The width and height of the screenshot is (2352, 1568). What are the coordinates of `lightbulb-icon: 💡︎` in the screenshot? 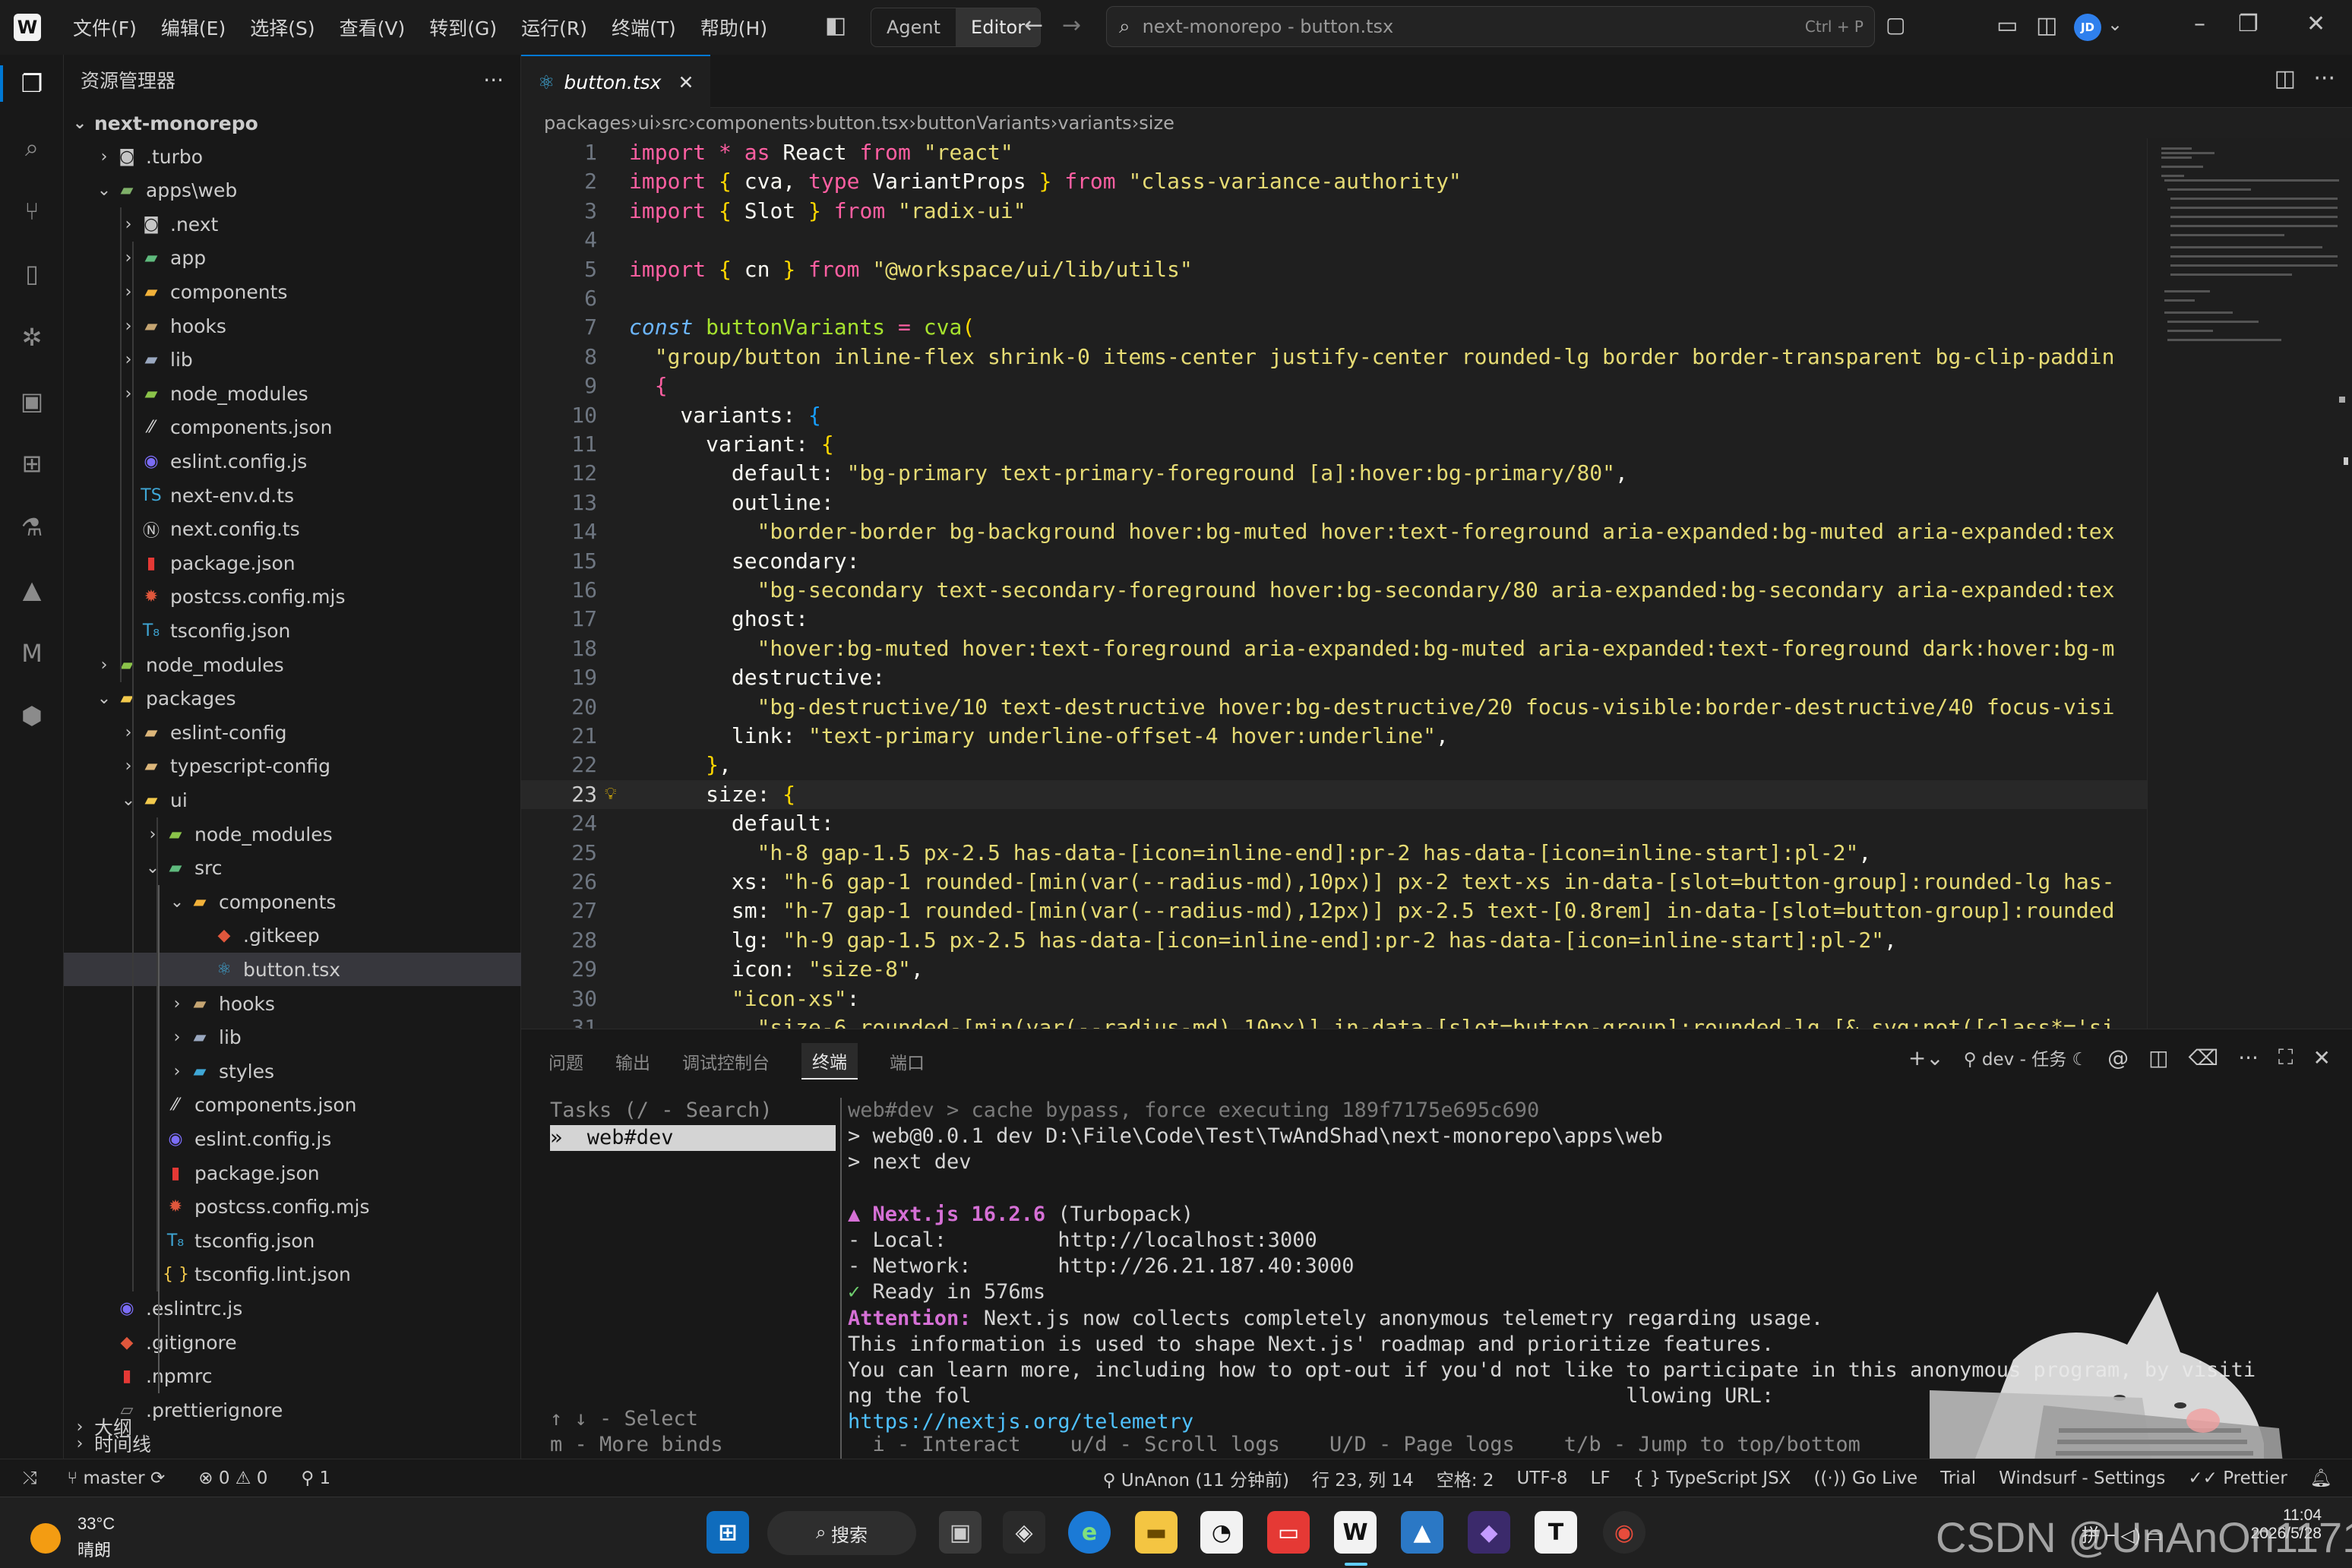 It's located at (610, 795).